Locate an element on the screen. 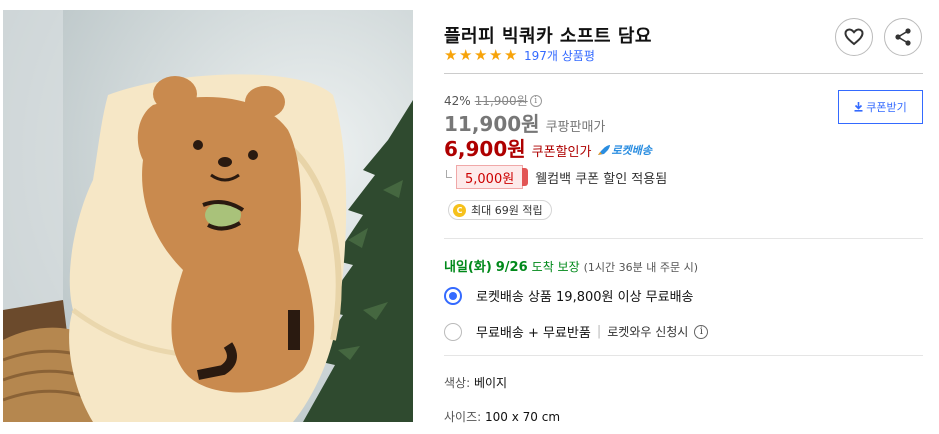 The width and height of the screenshot is (939, 434). wishlist-button is located at coordinates (854, 37).